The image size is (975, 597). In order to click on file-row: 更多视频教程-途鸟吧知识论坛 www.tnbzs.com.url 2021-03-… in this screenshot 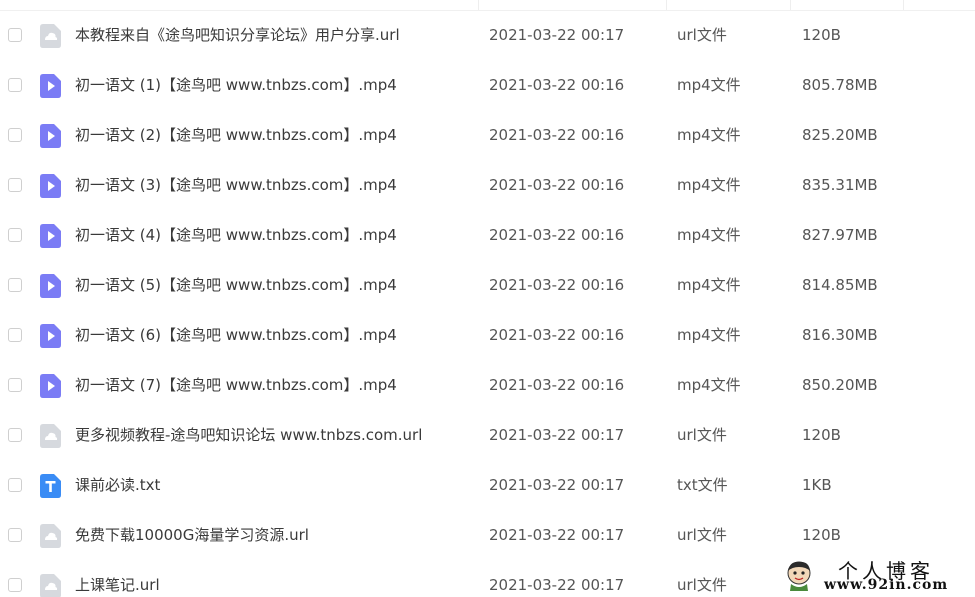, I will do `click(487, 436)`.